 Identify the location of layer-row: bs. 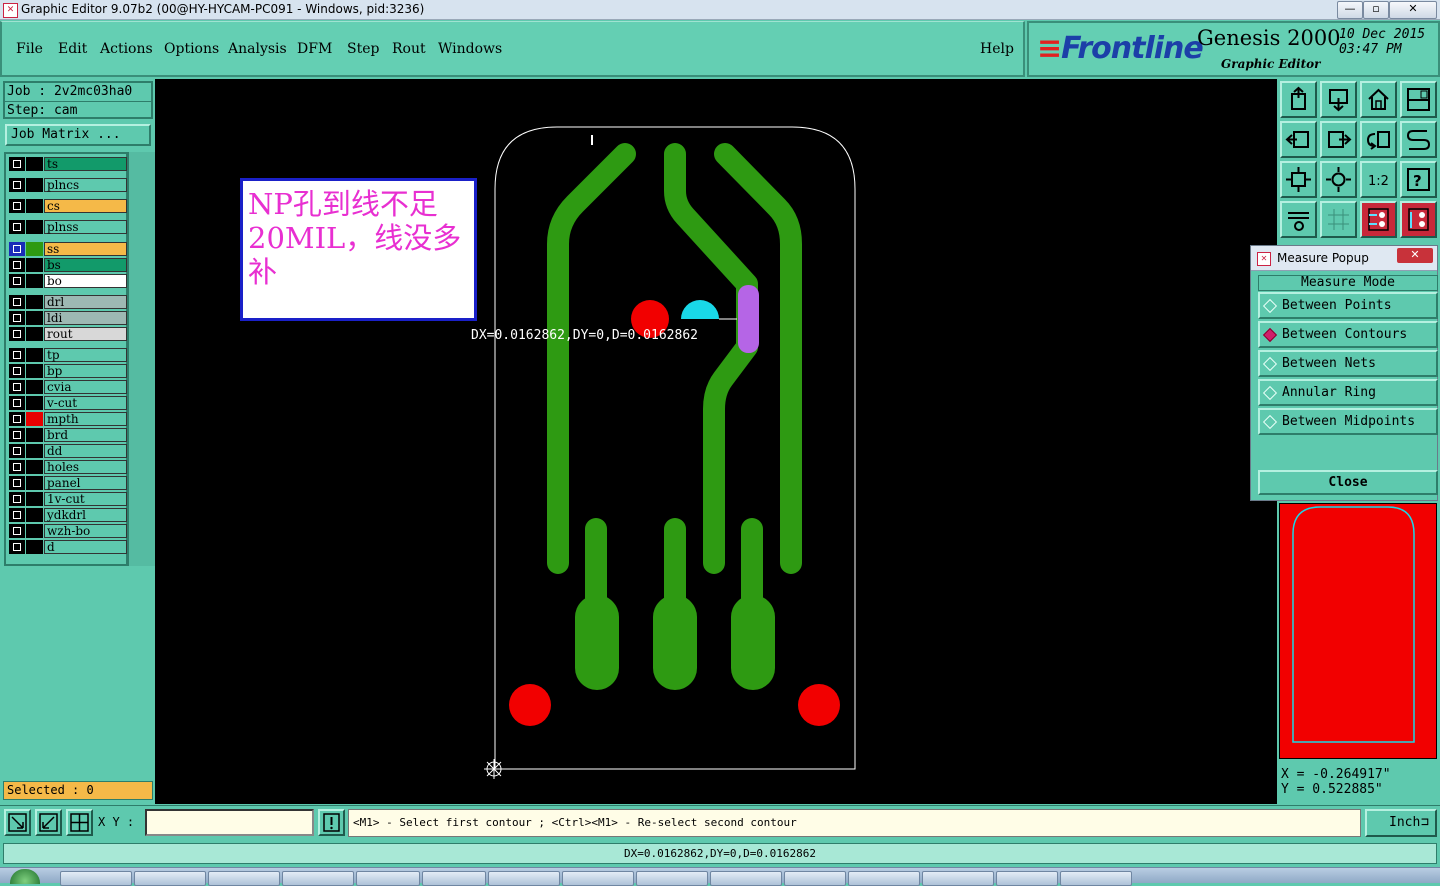
(68, 265).